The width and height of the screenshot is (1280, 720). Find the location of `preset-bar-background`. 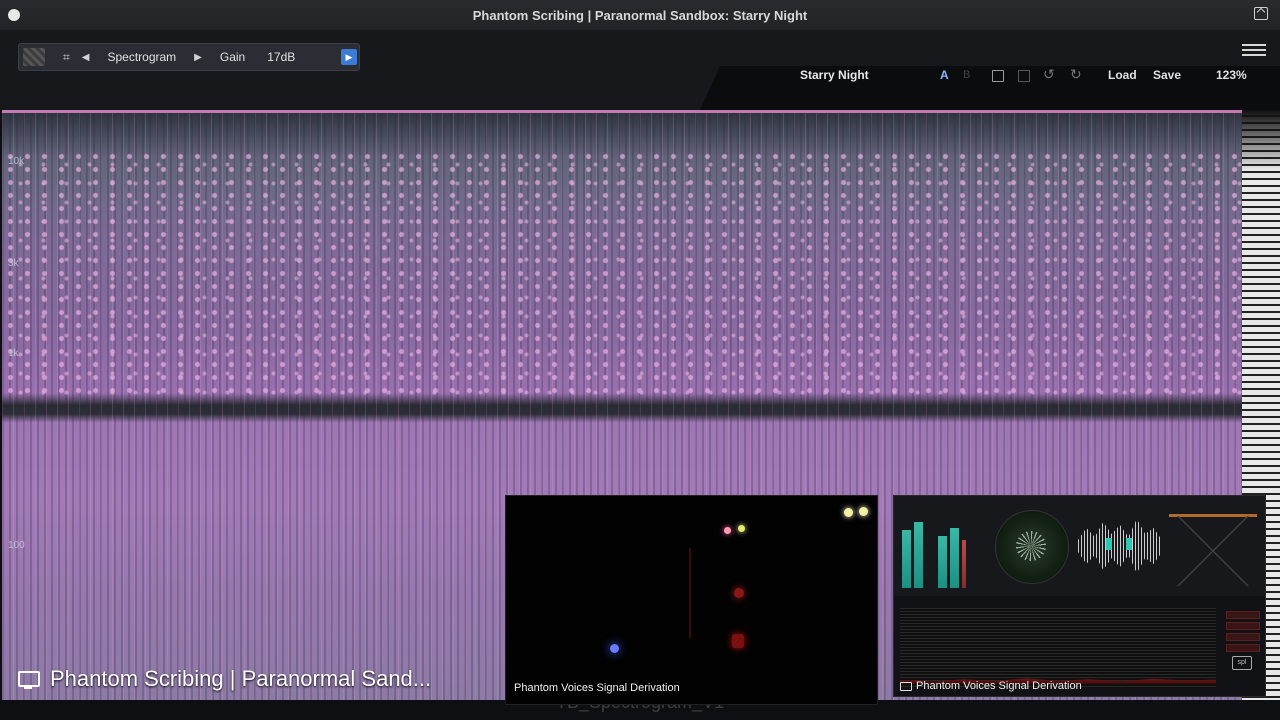

preset-bar-background is located at coordinates (990, 88).